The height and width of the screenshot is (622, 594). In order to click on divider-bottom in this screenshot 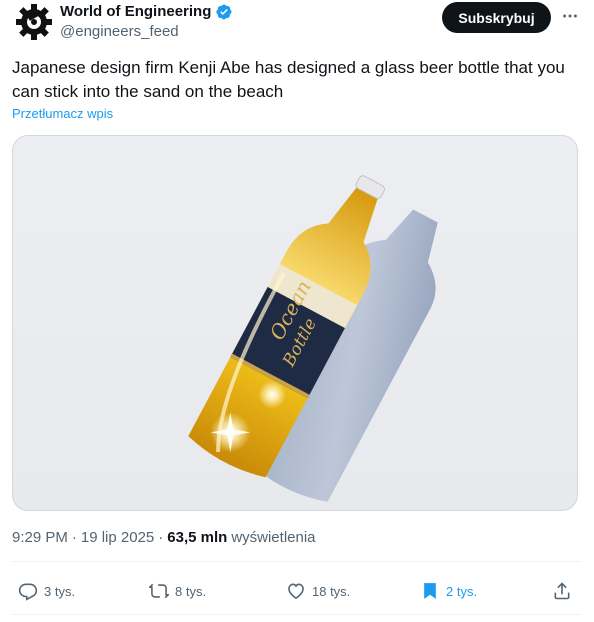, I will do `click(297, 614)`.